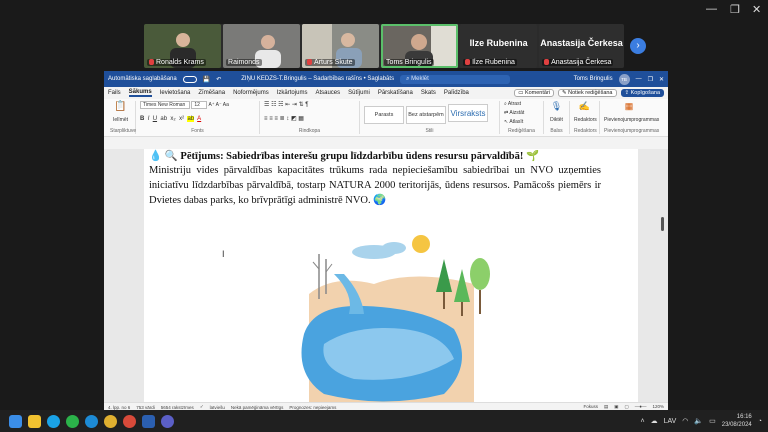  What do you see at coordinates (384, 114) in the screenshot?
I see `style-normal: Parasts` at bounding box center [384, 114].